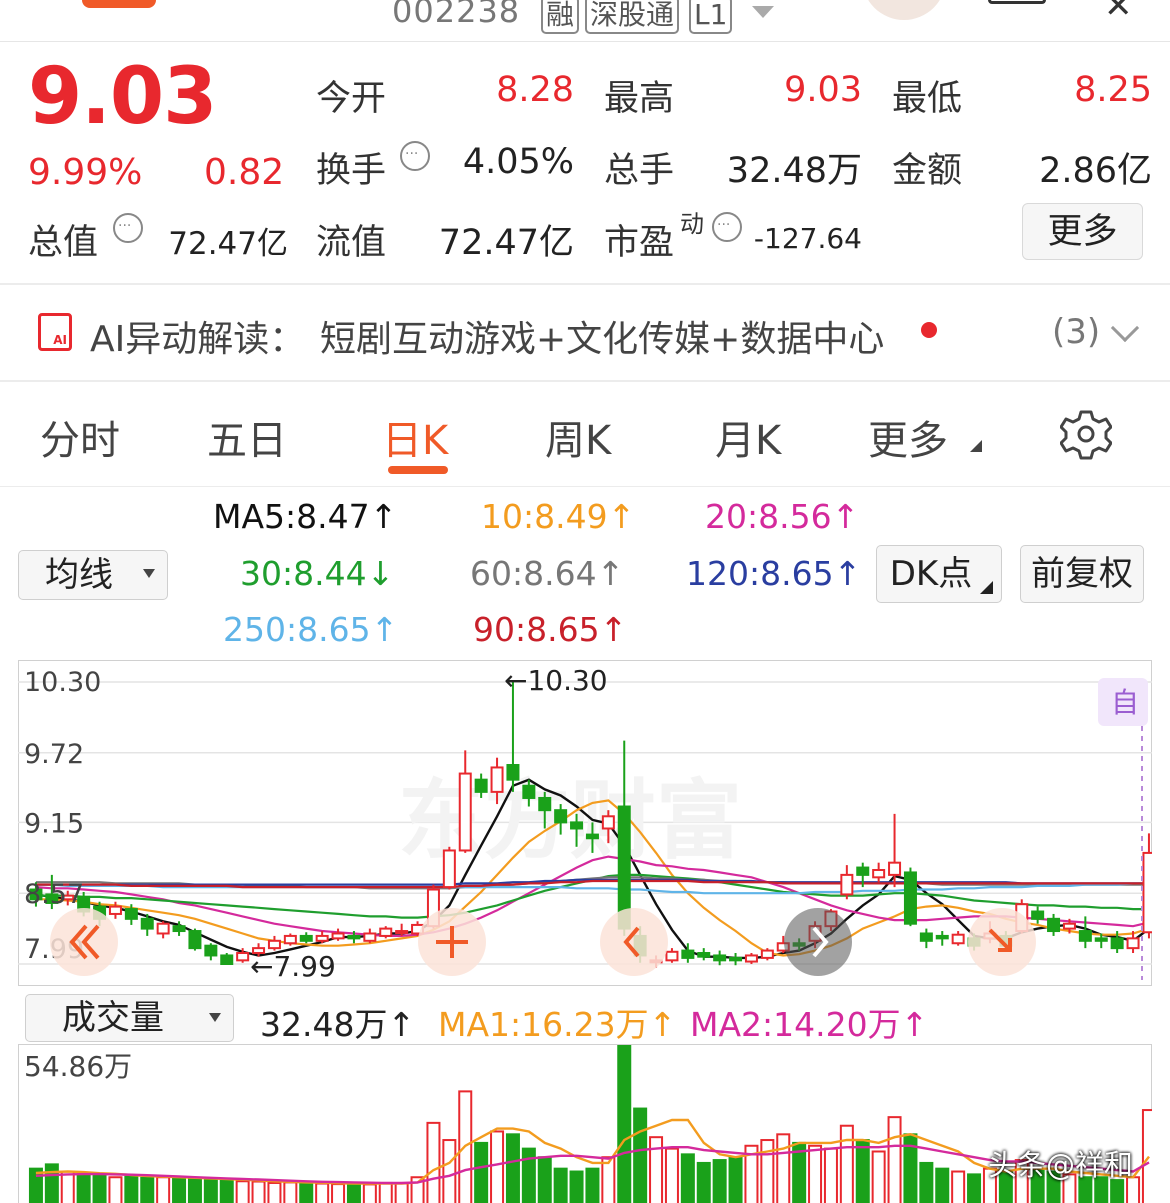 Image resolution: width=1170 pixels, height=1203 pixels. Describe the element at coordinates (585, 381) in the screenshot. I see `divider` at that location.